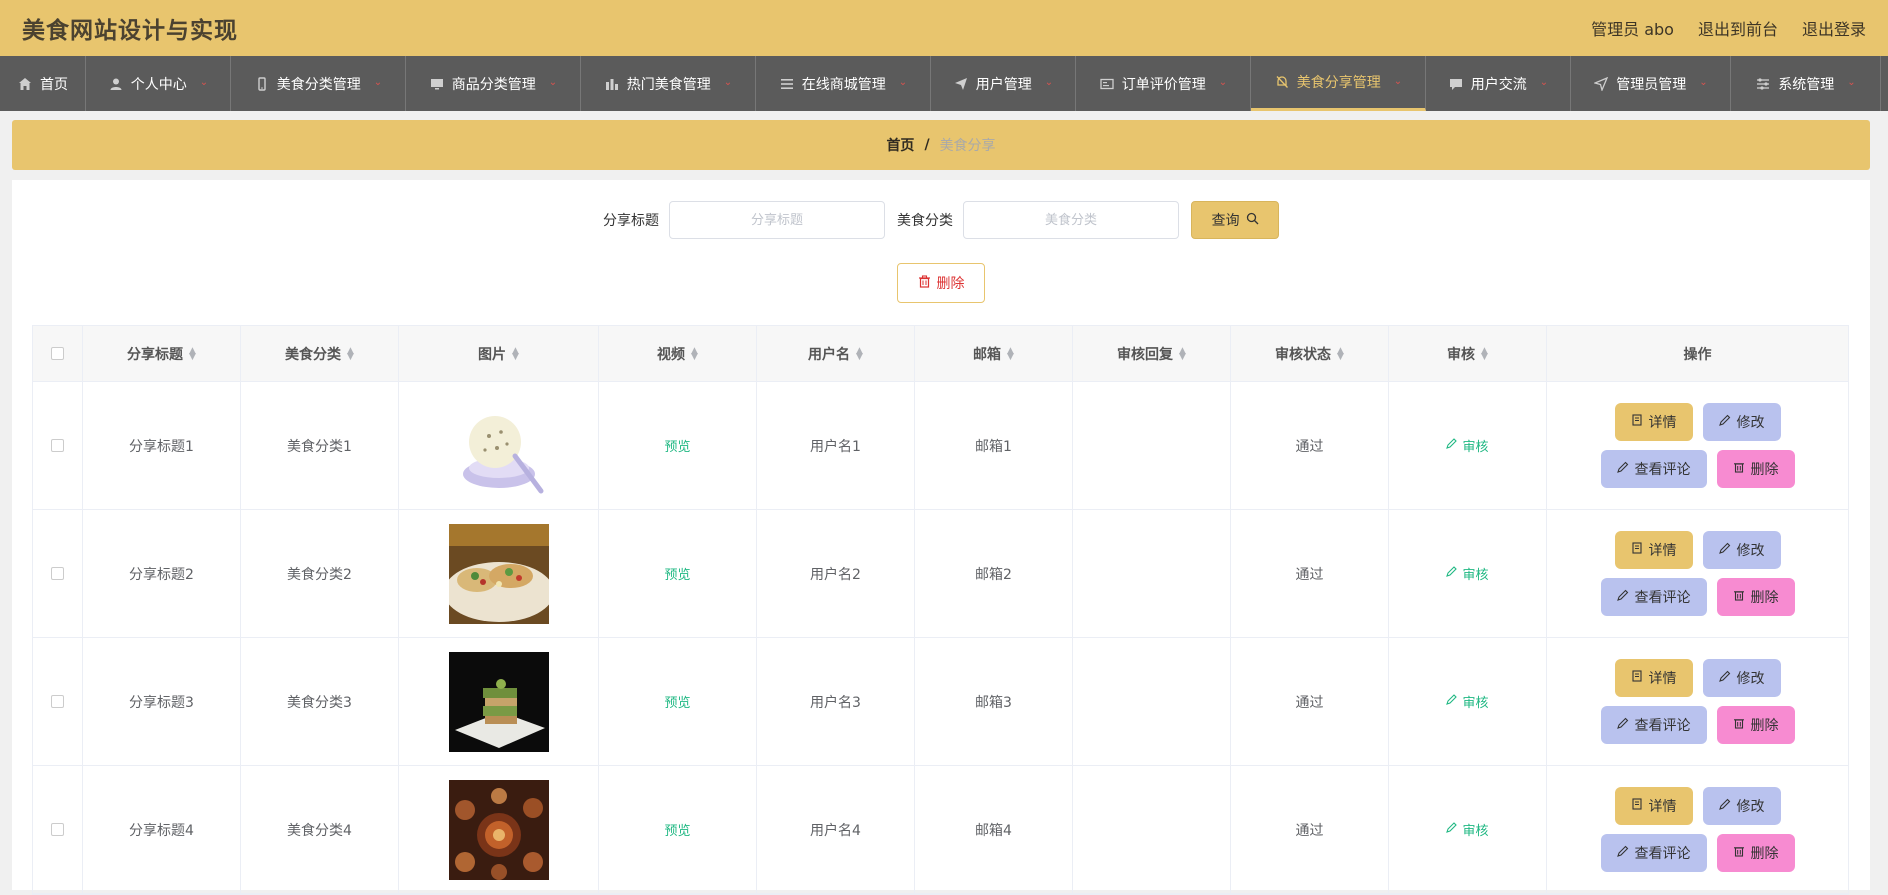 This screenshot has height=895, width=1888. I want to click on header-image: 图片 ▲ ▼, so click(499, 353).